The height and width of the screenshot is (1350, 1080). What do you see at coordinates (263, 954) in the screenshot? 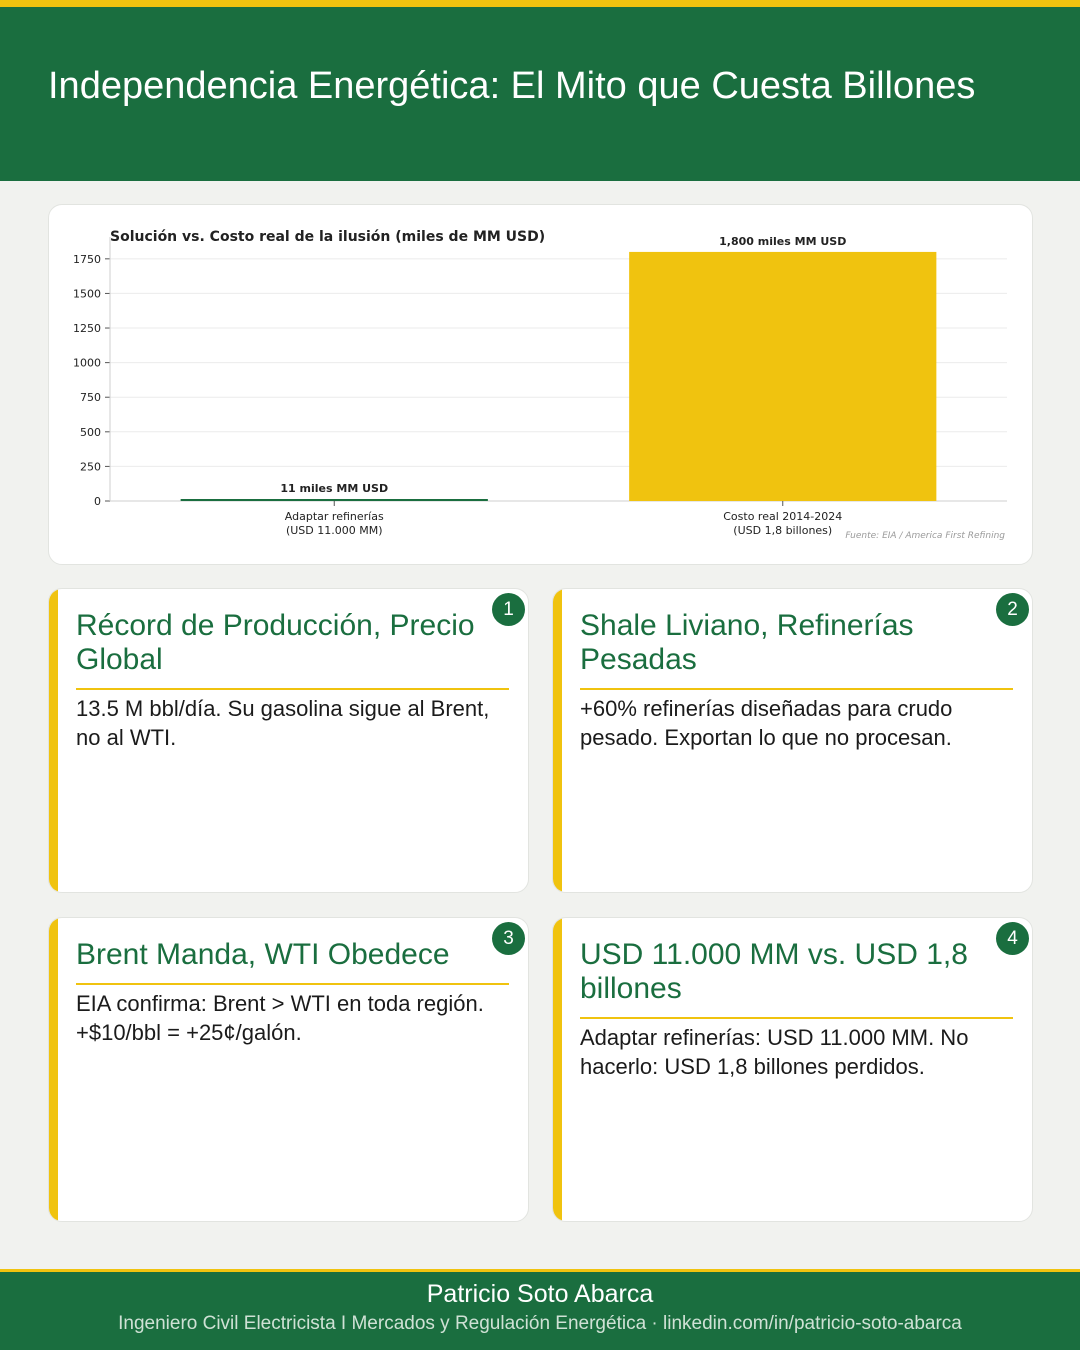
I see `card-title: Brent Manda, WTI Obedece` at bounding box center [263, 954].